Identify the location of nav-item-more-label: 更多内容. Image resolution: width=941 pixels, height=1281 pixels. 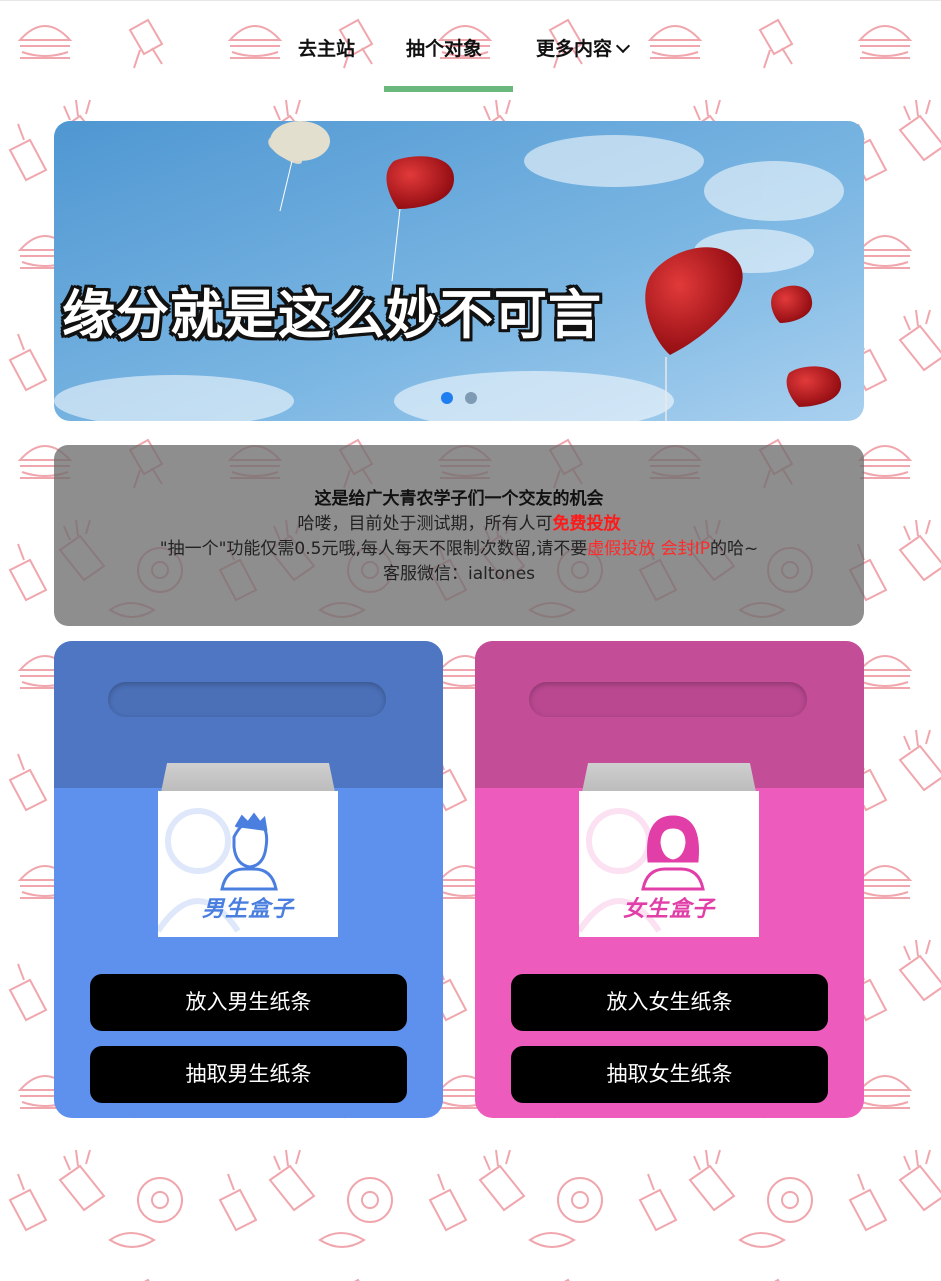
(574, 49).